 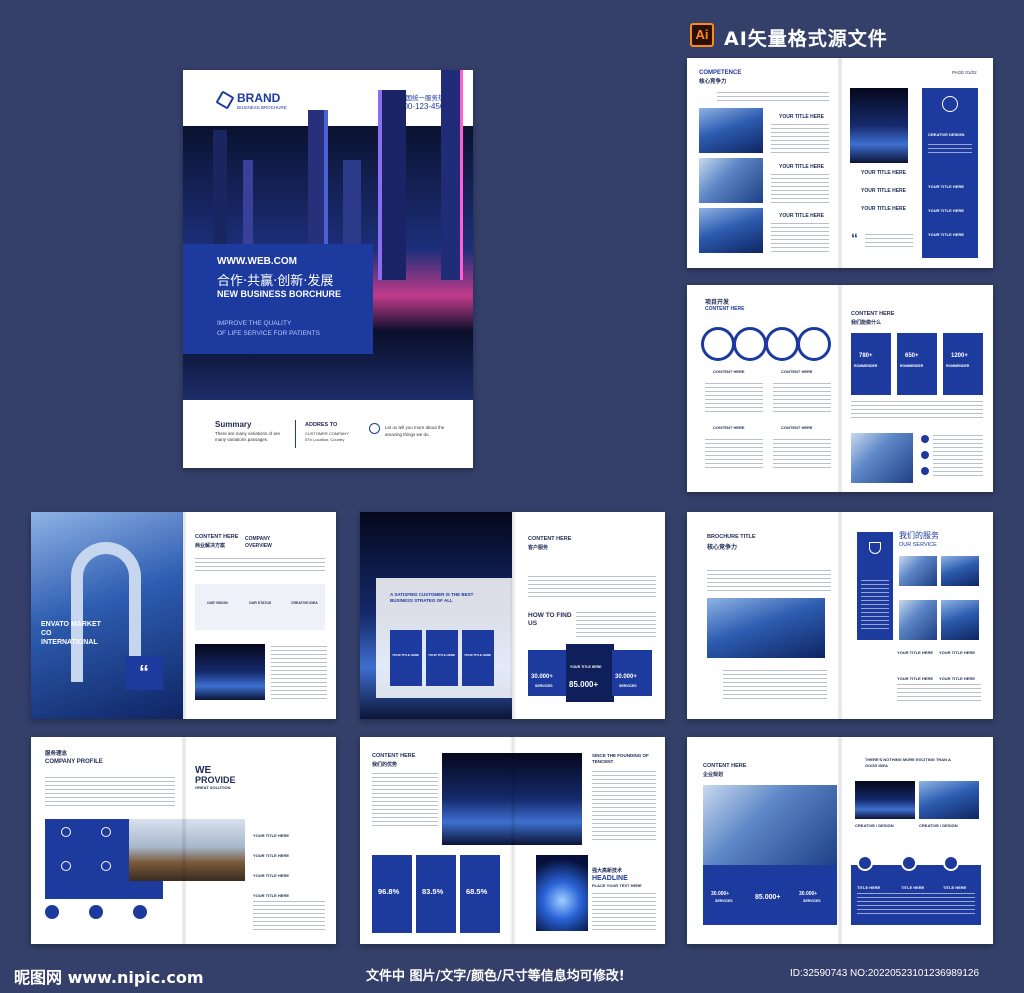 I want to click on house-photo, so click(x=187, y=850).